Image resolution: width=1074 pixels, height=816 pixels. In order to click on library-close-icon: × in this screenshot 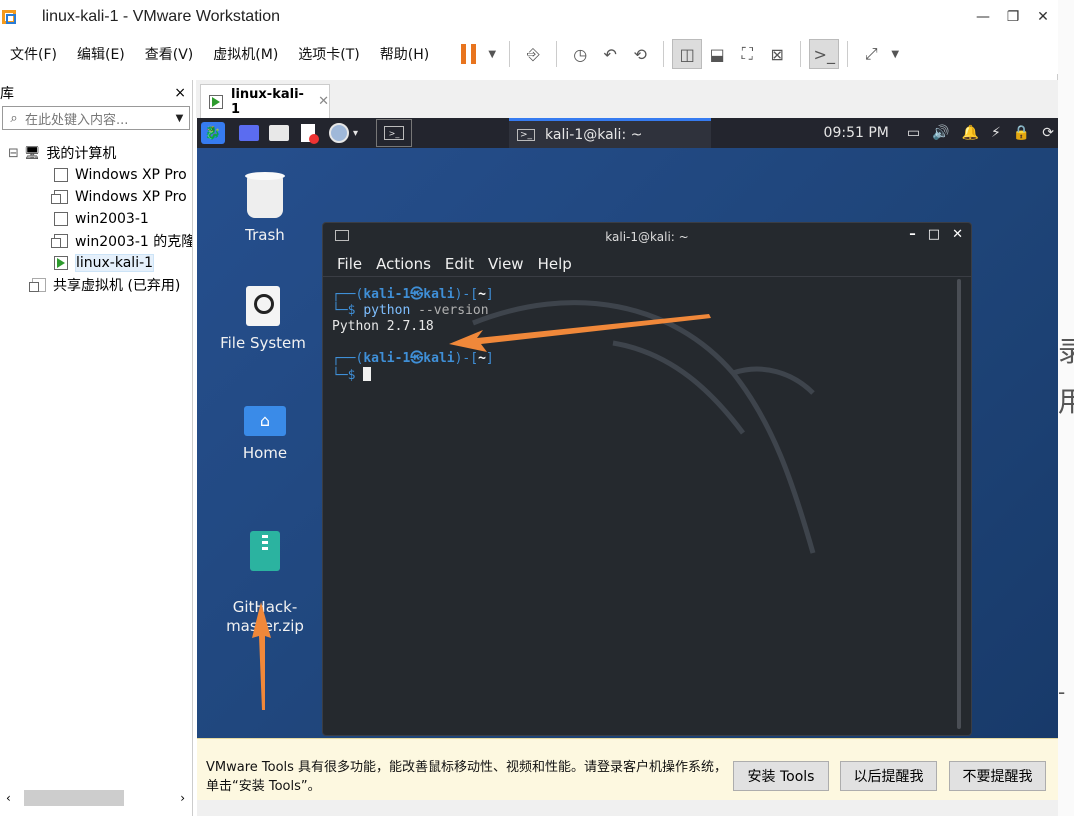, I will do `click(180, 93)`.